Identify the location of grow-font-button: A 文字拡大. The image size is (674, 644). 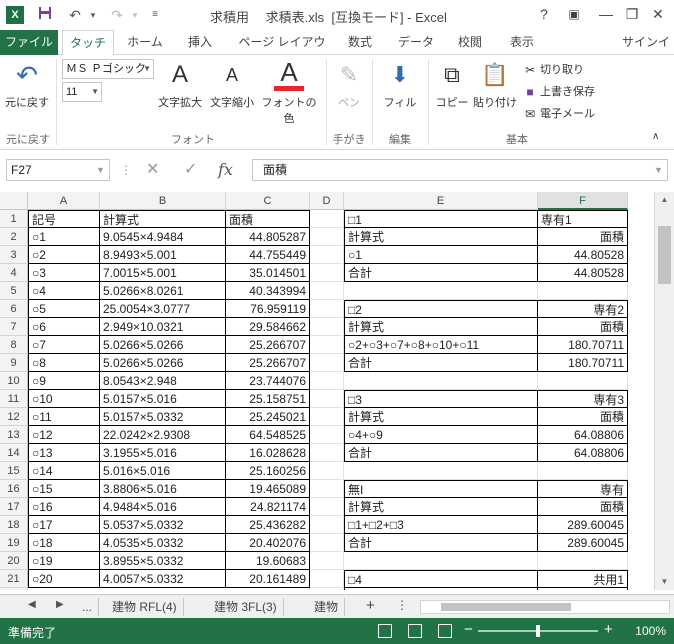
(180, 84).